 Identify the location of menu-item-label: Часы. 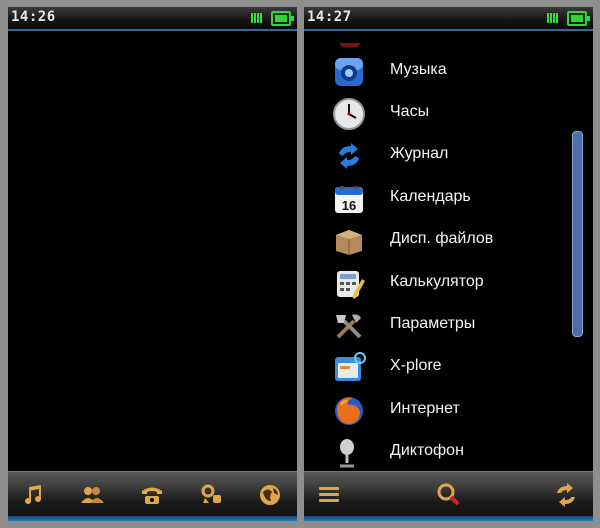
(410, 111).